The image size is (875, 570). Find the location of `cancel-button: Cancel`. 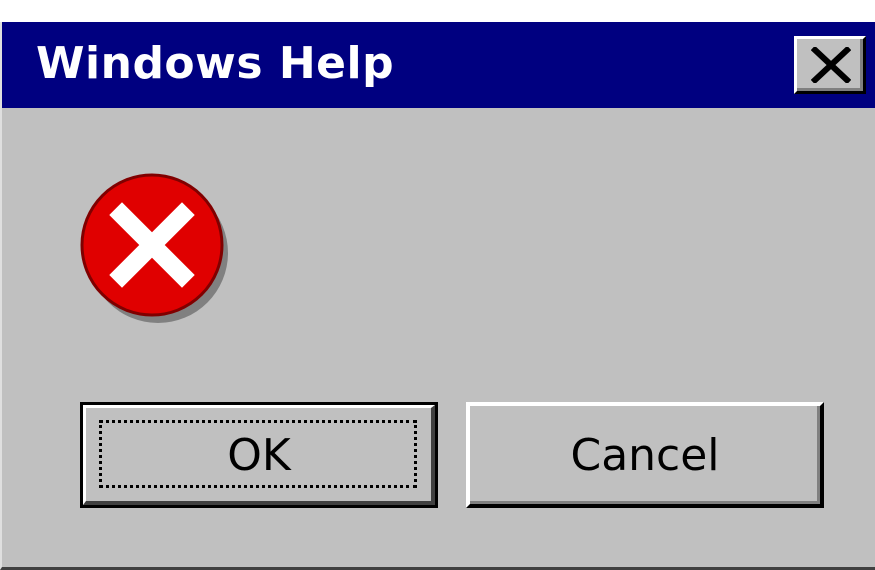

cancel-button: Cancel is located at coordinates (645, 455).